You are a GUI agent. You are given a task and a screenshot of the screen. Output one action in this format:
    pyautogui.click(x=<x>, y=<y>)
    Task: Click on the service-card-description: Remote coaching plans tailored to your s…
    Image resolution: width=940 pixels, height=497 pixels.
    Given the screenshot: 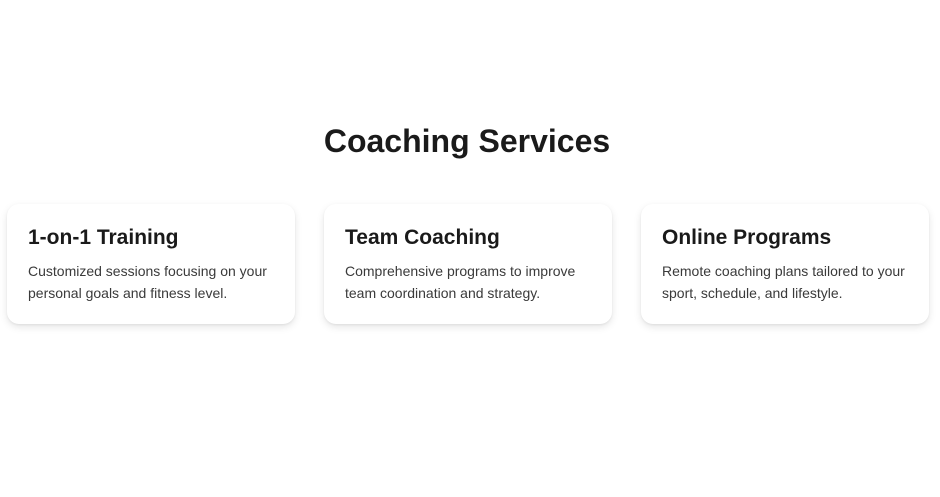 What is the action you would take?
    pyautogui.click(x=783, y=282)
    